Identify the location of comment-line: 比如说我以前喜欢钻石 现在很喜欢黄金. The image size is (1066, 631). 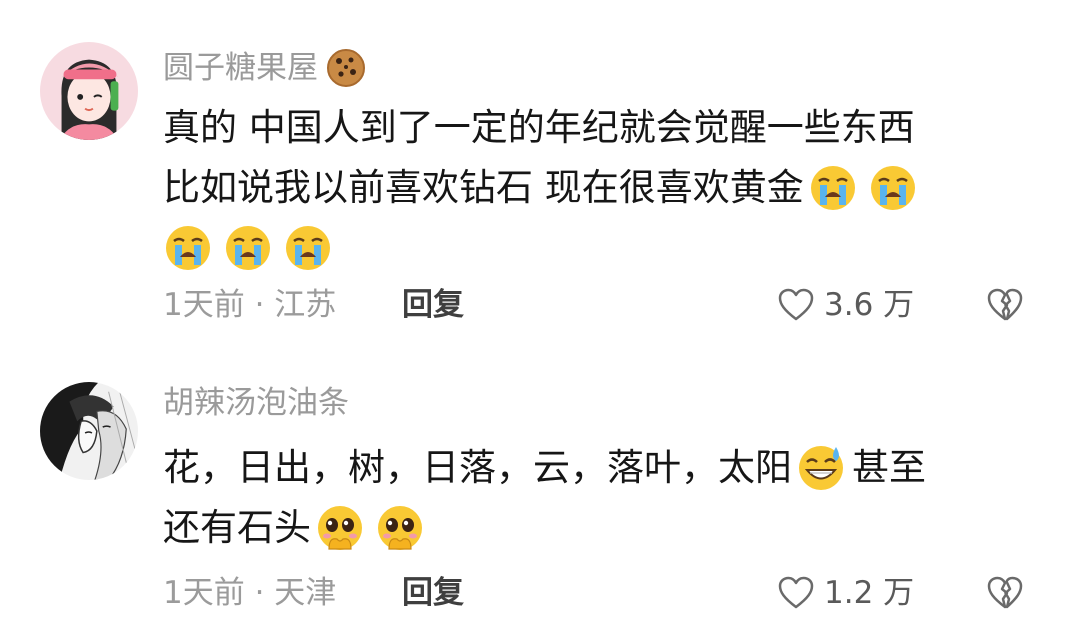
(603, 188).